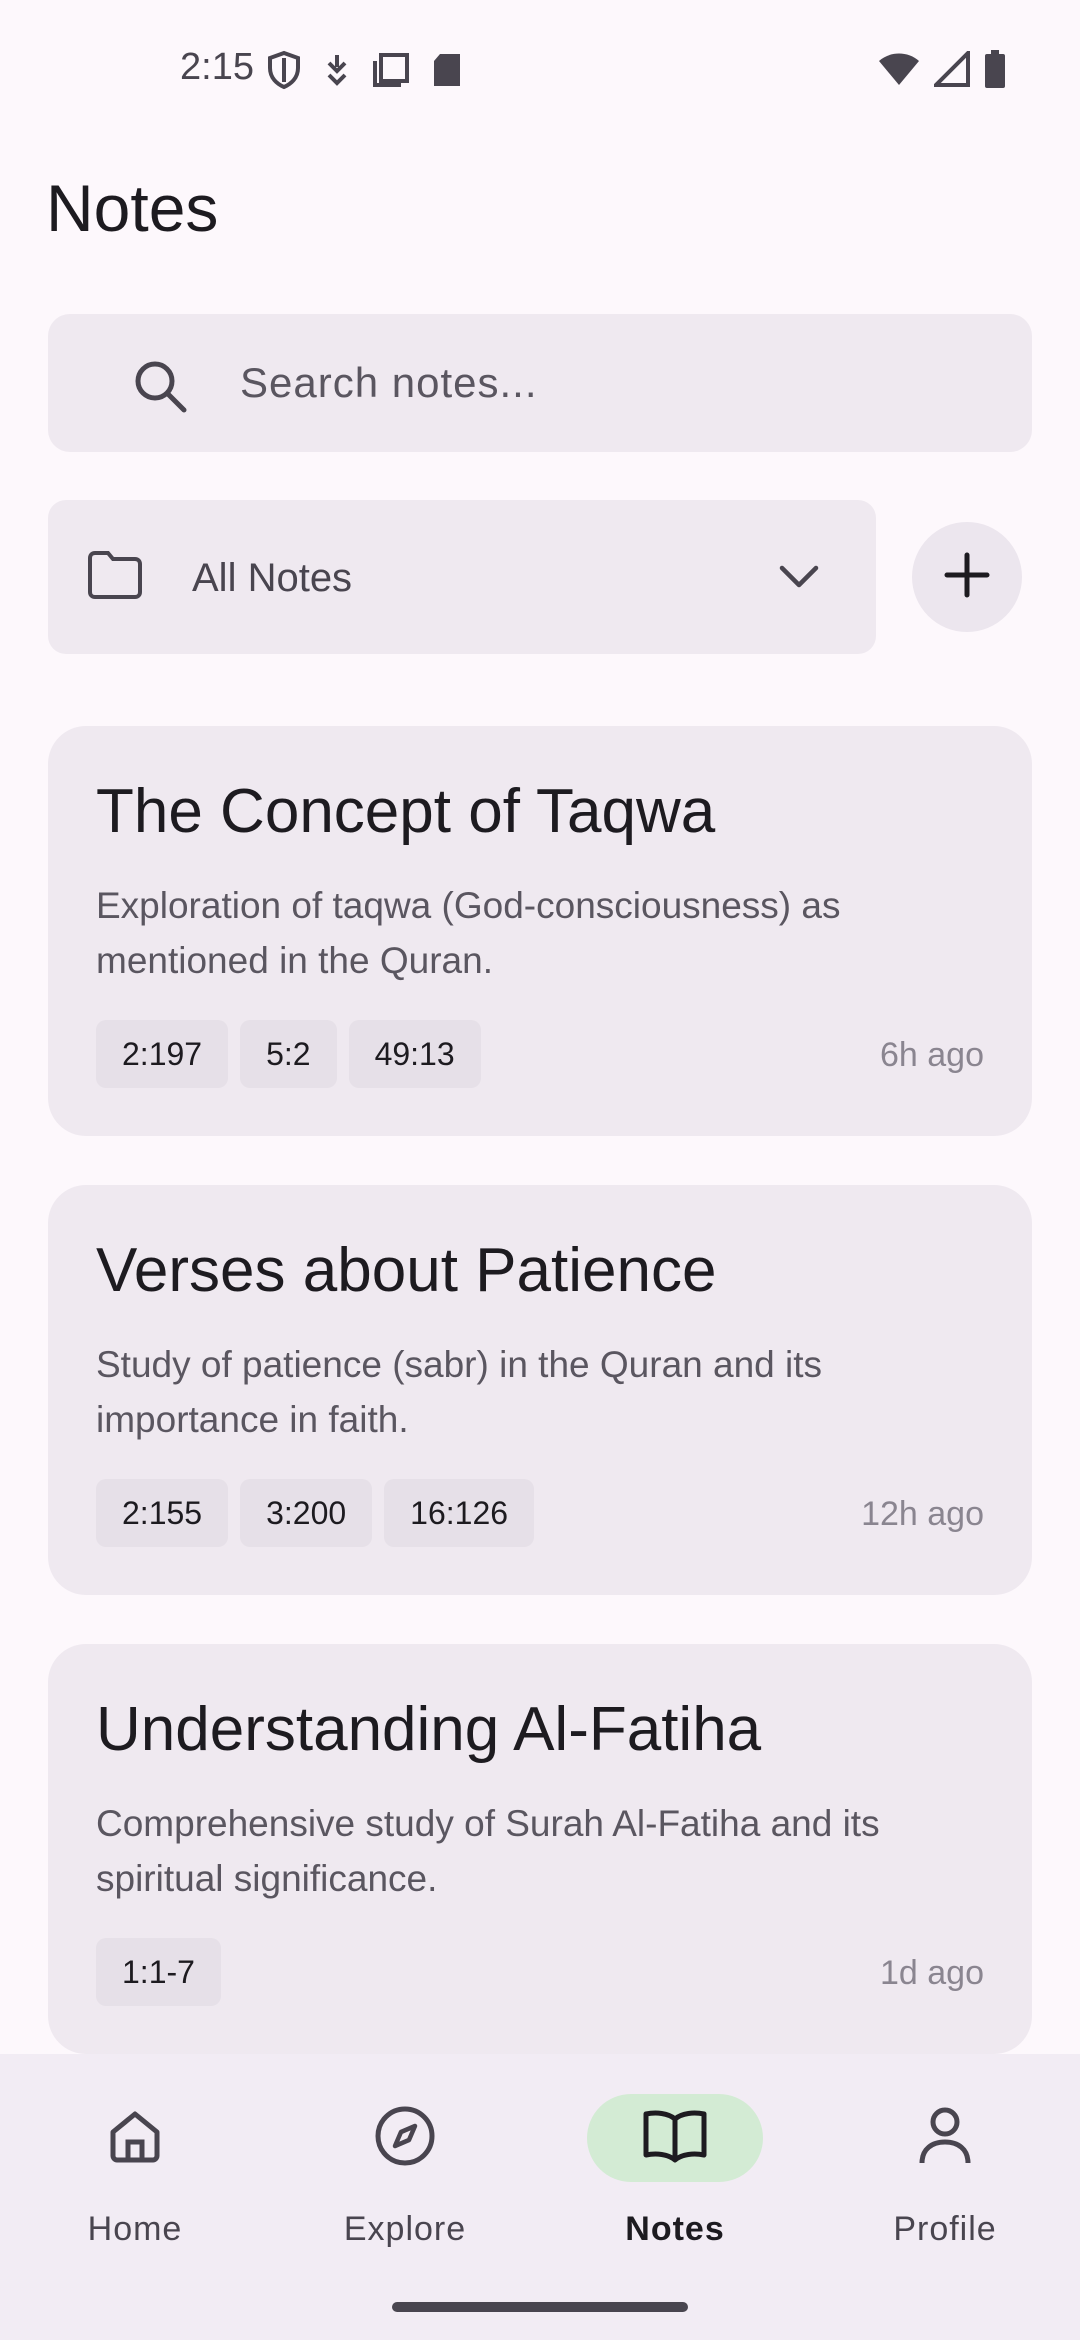  What do you see at coordinates (932, 1055) in the screenshot?
I see `note-timestamp: 6h ago` at bounding box center [932, 1055].